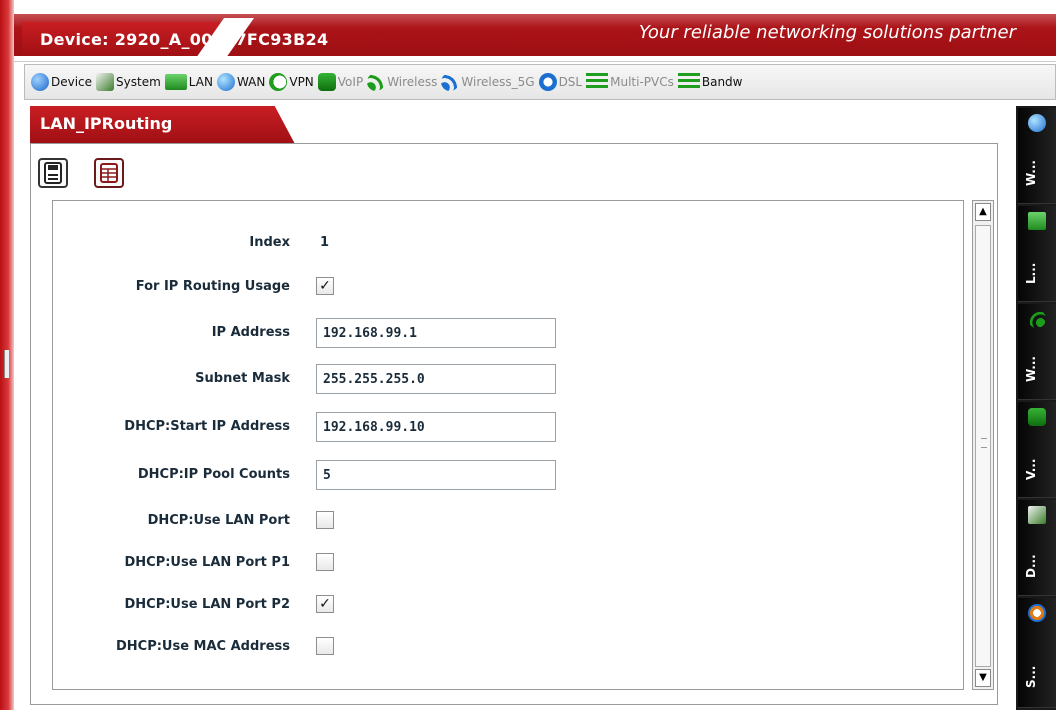  What do you see at coordinates (482, 656) in the screenshot?
I see `row-dhcp-use-mac: DHCP:Use MAC Address` at bounding box center [482, 656].